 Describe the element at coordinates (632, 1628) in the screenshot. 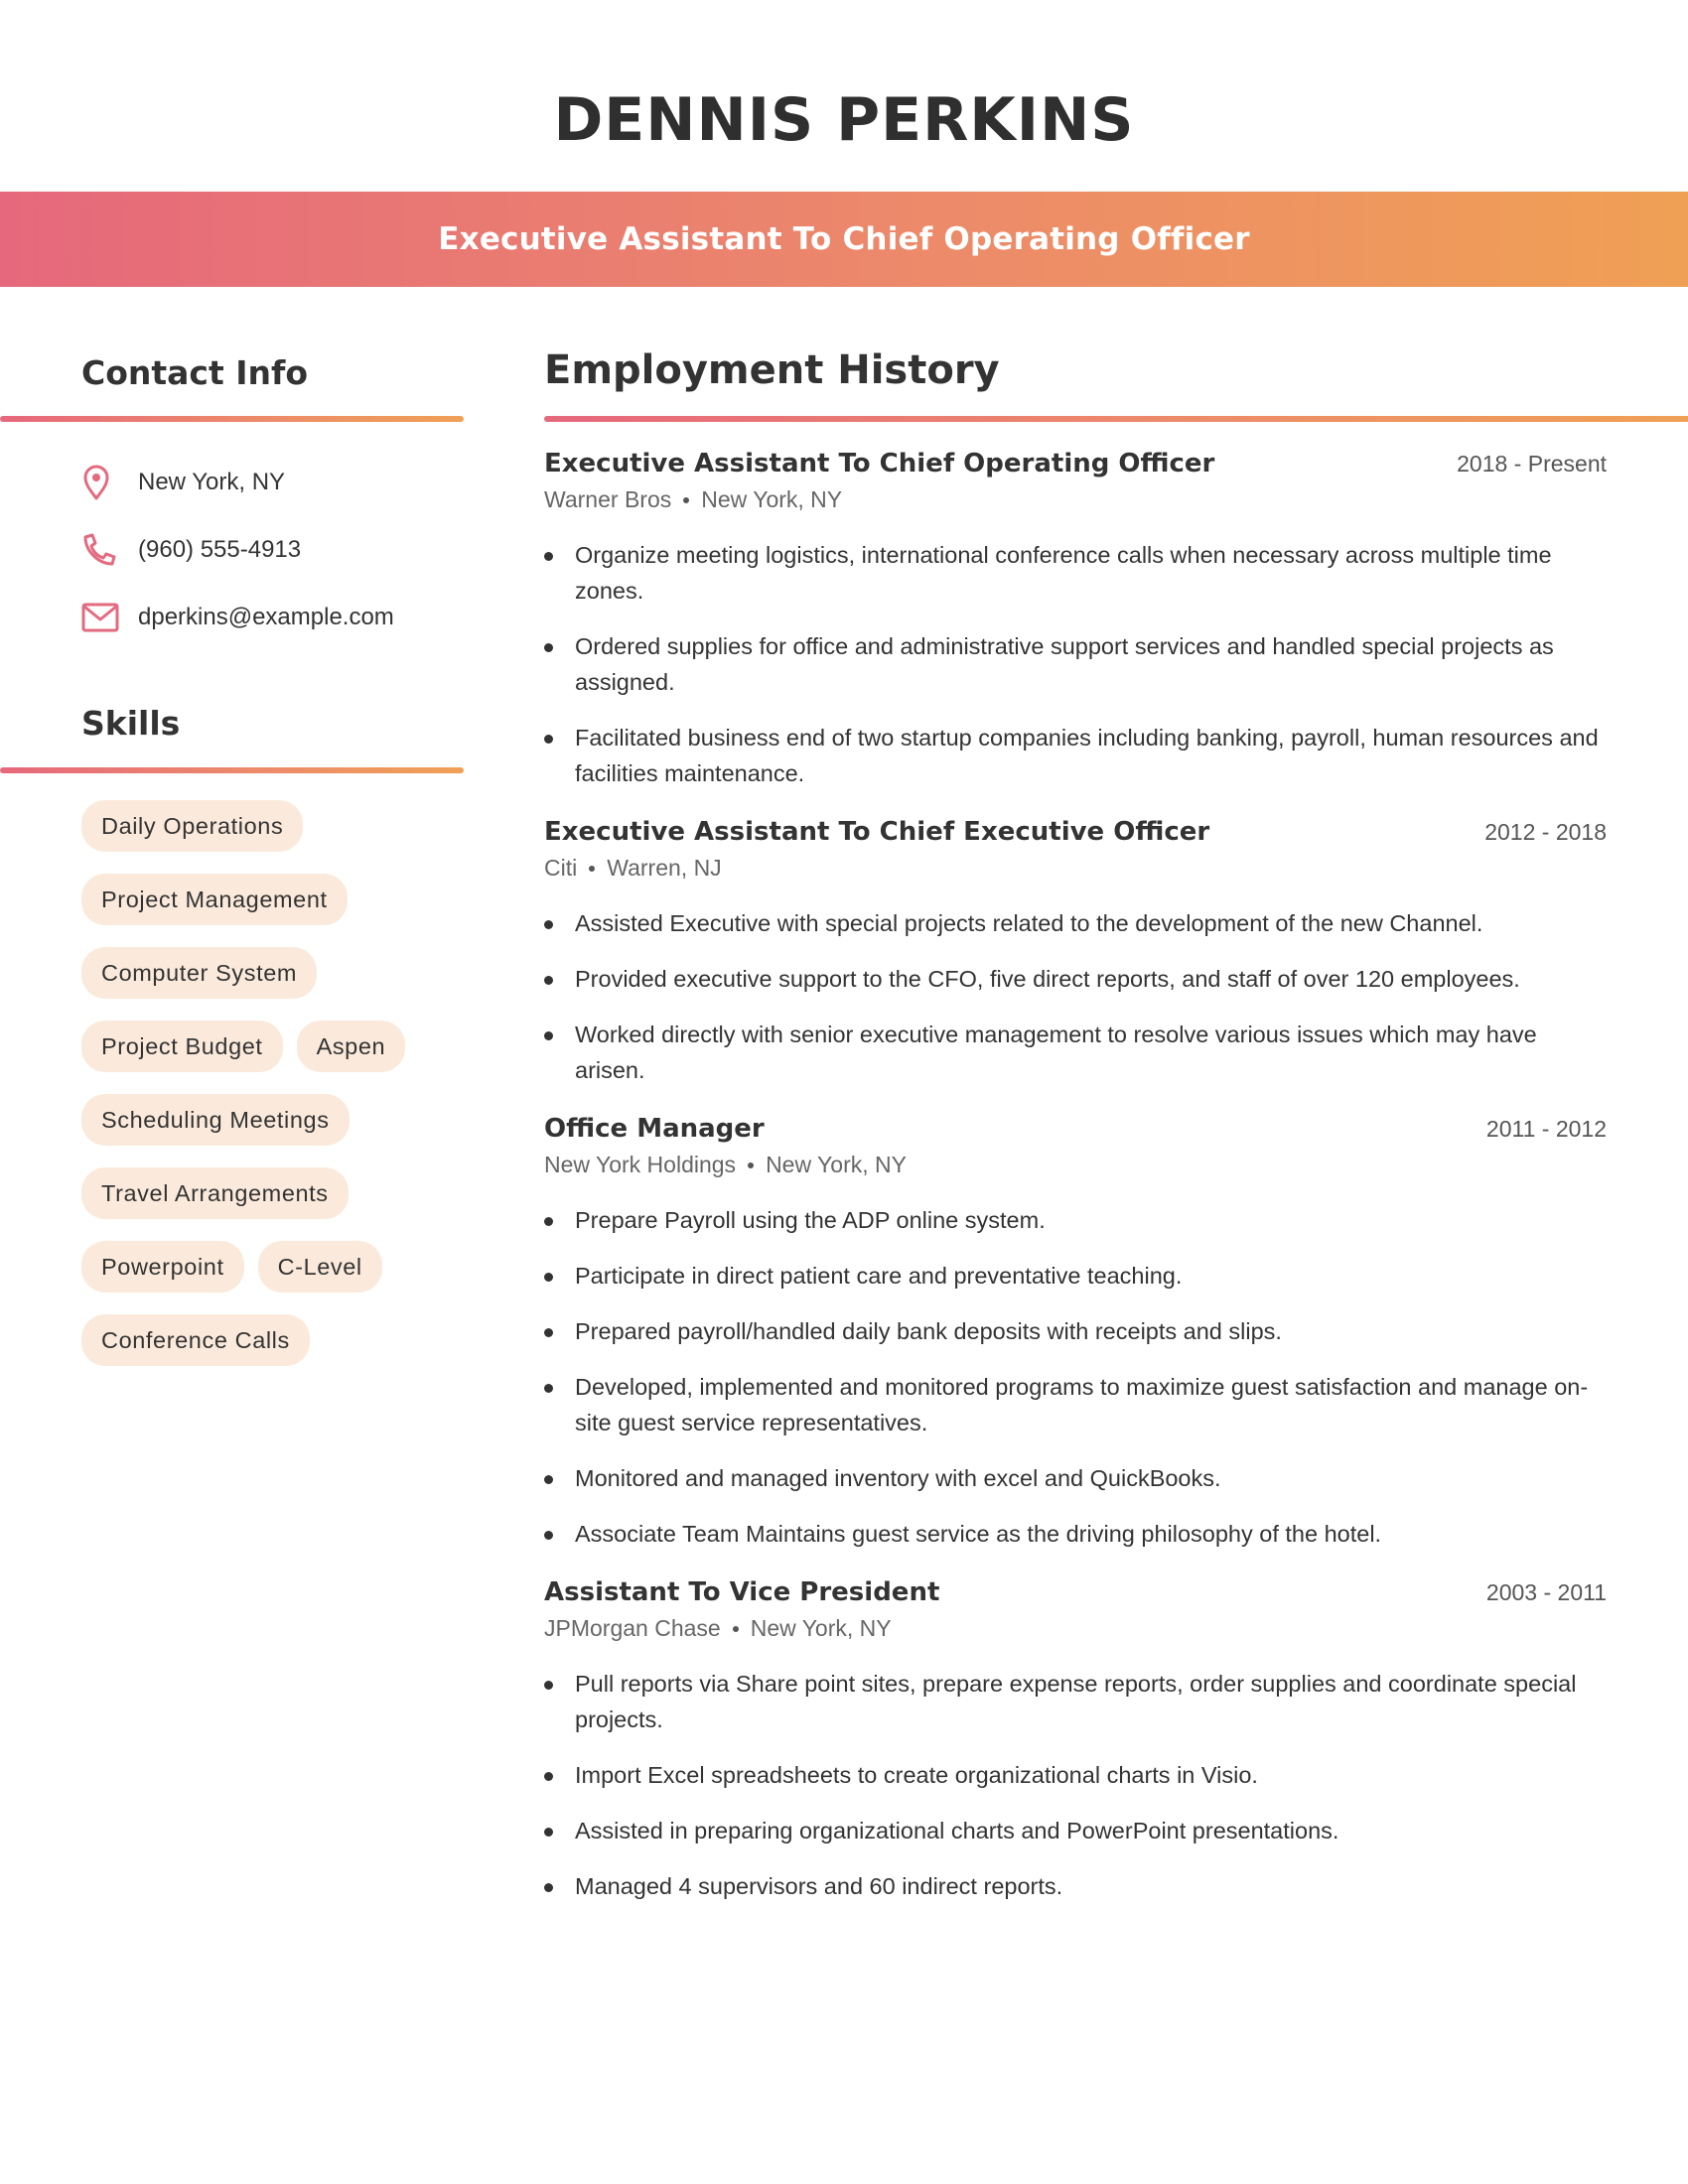

I see `job-company: JPMorgan Chase` at that location.